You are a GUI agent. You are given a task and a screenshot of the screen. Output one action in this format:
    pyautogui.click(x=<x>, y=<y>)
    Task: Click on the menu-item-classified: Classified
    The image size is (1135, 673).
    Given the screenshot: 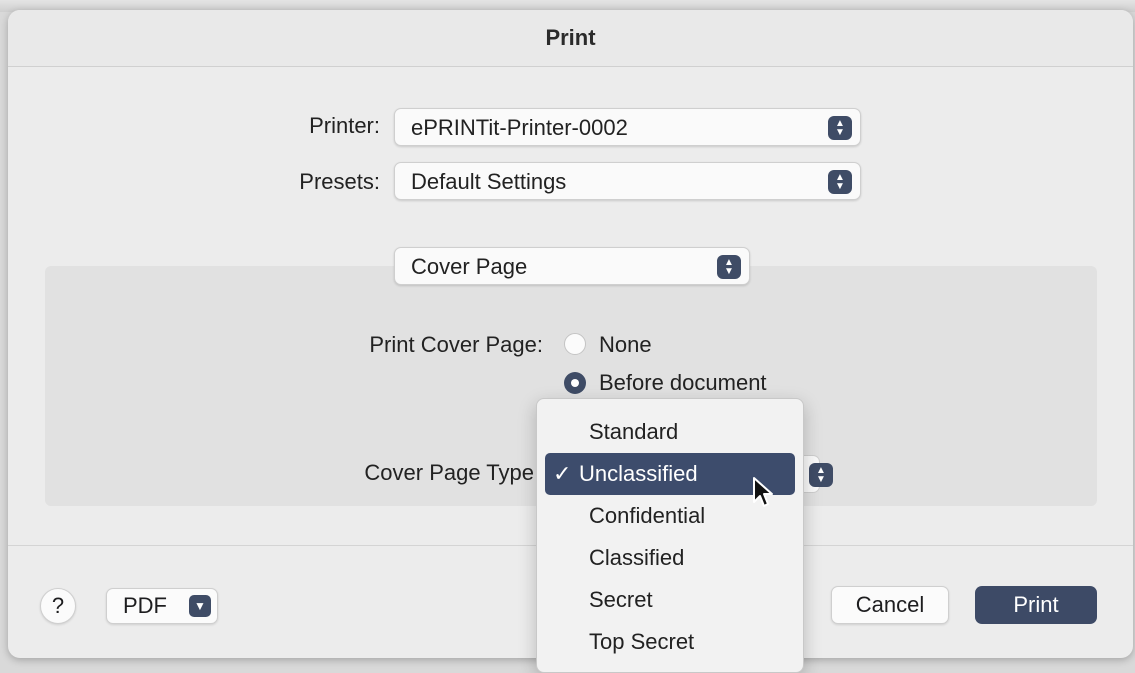 What is the action you would take?
    pyautogui.click(x=670, y=558)
    